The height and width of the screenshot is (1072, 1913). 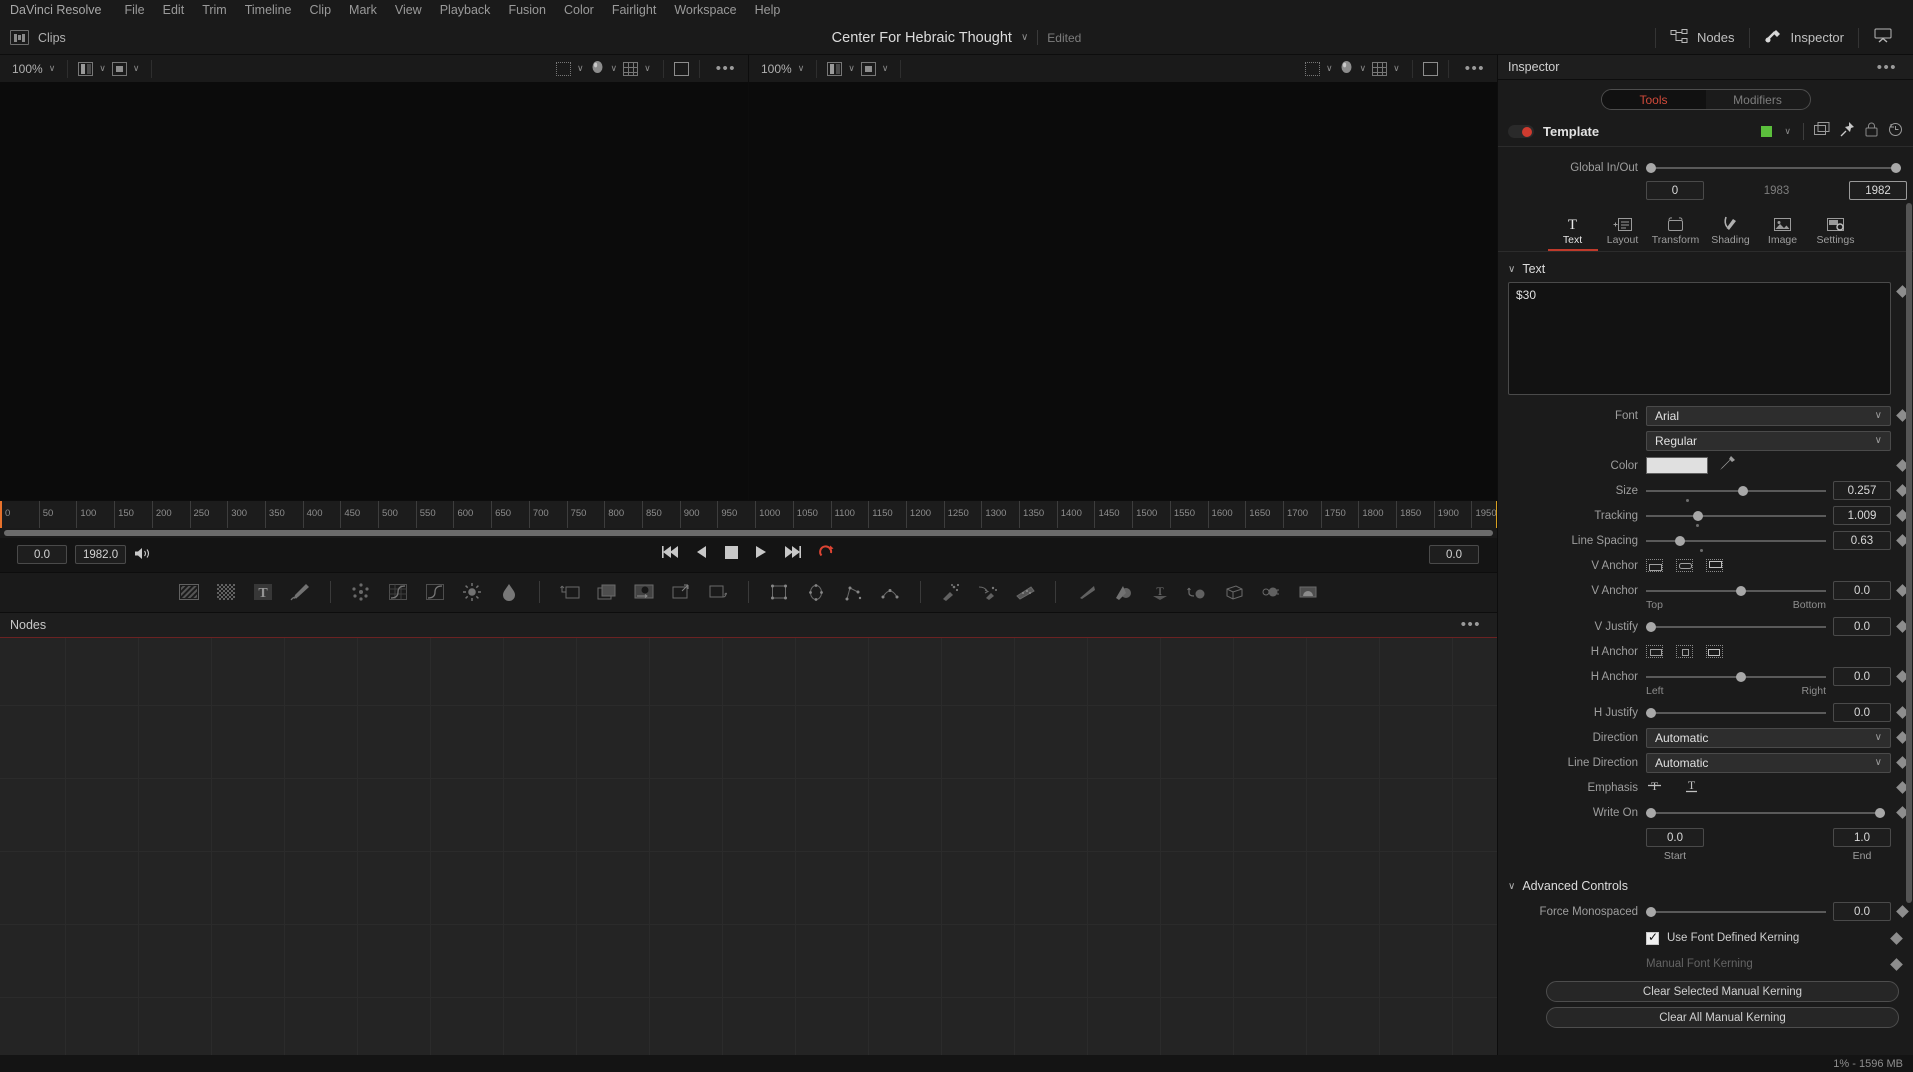 What do you see at coordinates (1883, 37) in the screenshot?
I see `panel-collapse-button` at bounding box center [1883, 37].